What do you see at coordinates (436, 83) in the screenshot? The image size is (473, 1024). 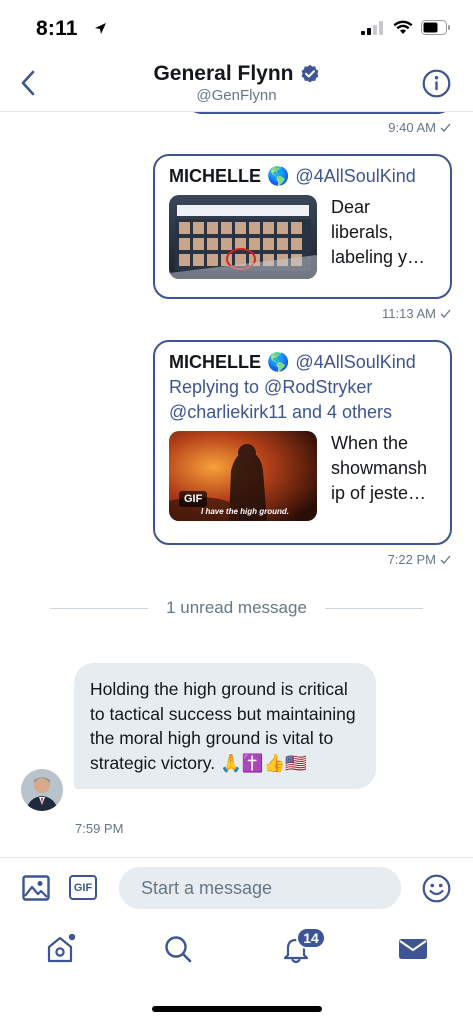 I see `info-icon` at bounding box center [436, 83].